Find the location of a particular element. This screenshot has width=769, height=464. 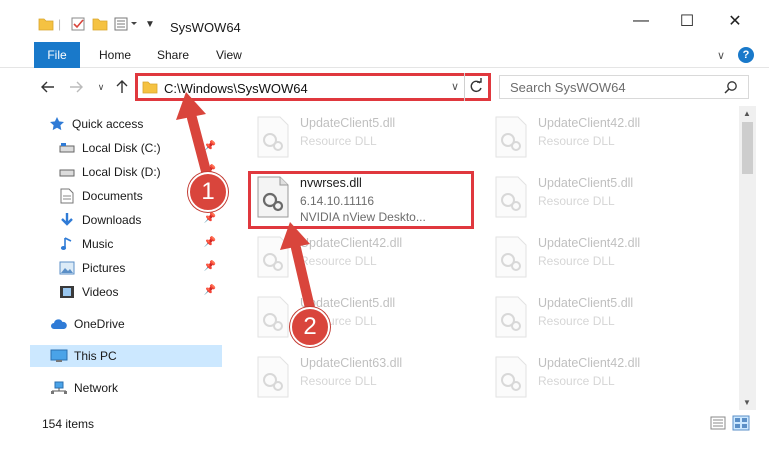

annotation-arrows is located at coordinates (245, 202).